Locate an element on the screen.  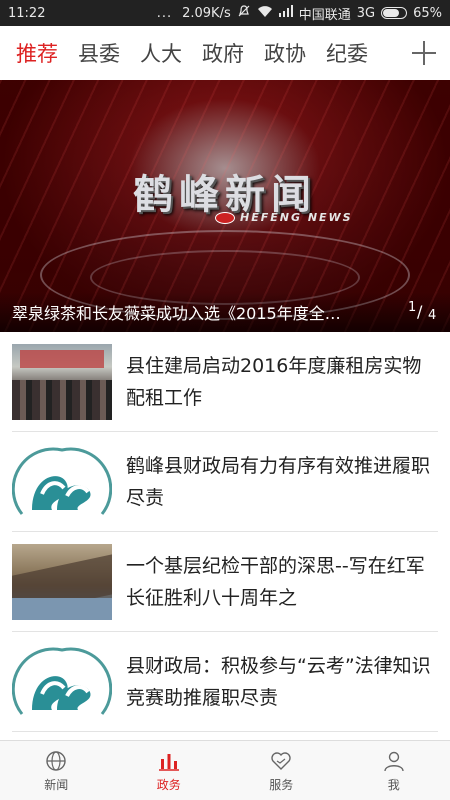
status-time: 11:22 is located at coordinates (27, 13).